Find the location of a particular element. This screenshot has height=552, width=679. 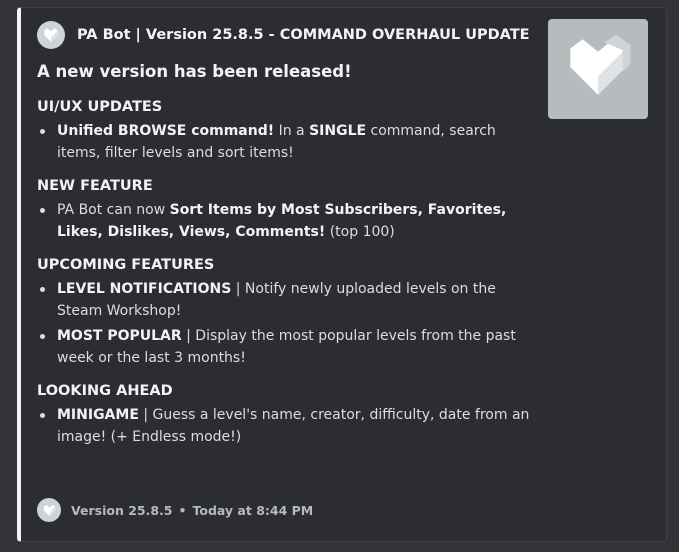

text: In a is located at coordinates (292, 131).